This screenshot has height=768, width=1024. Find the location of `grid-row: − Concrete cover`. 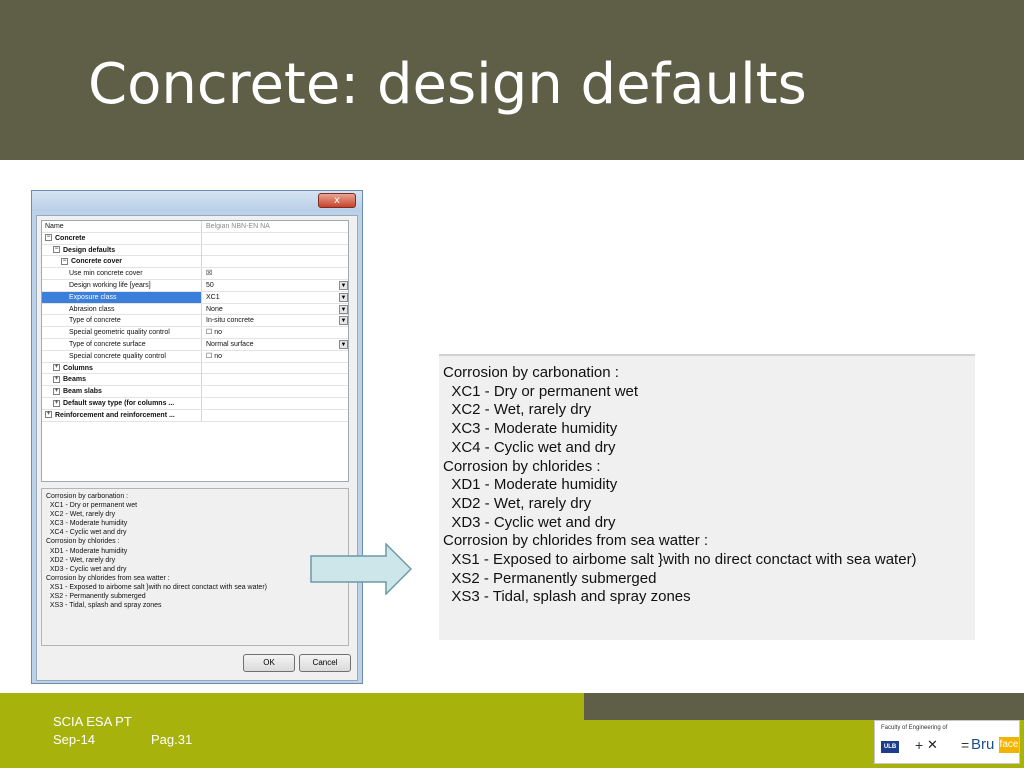

grid-row: − Concrete cover is located at coordinates (195, 262).